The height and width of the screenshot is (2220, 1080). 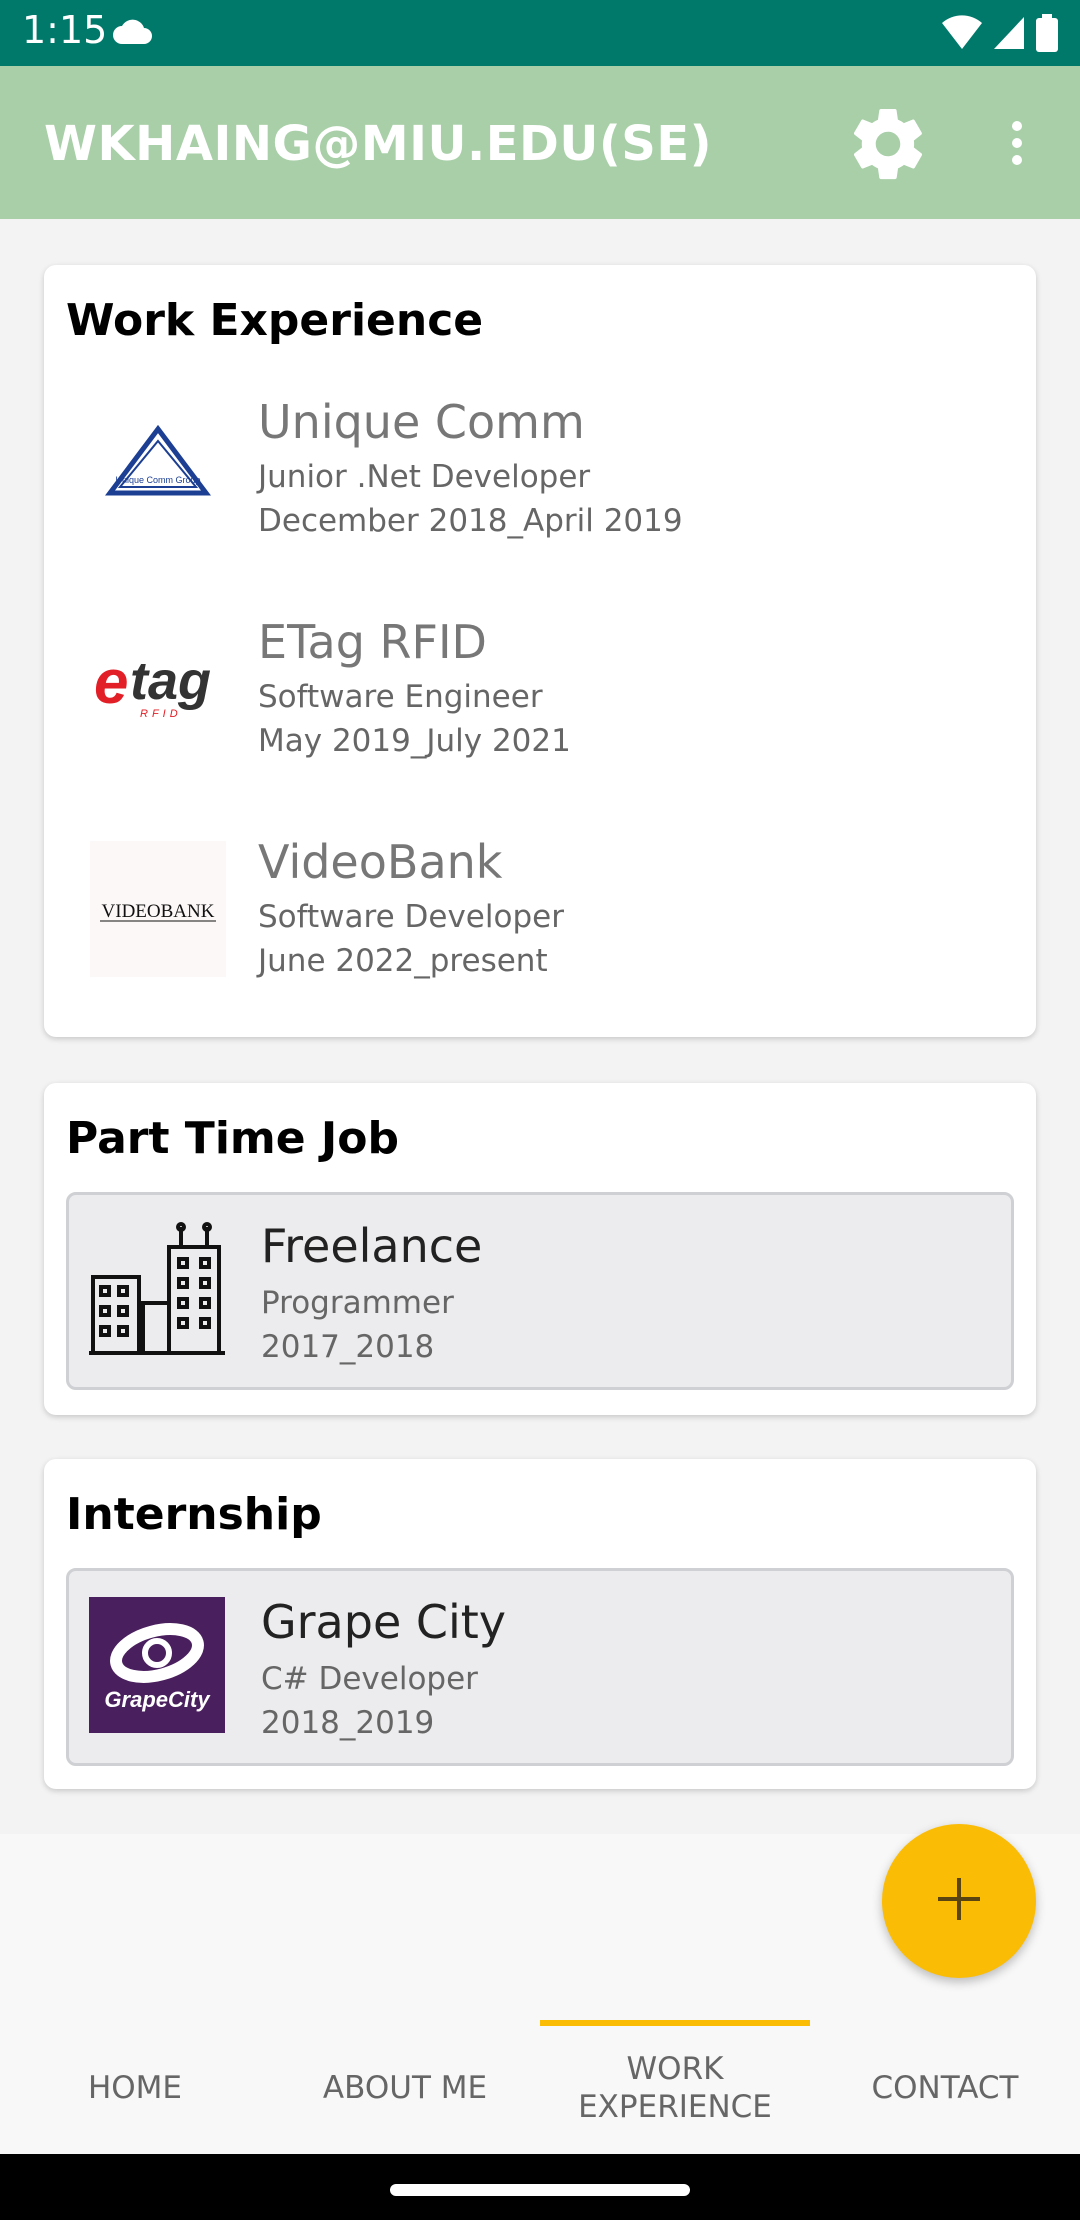 What do you see at coordinates (421, 422) in the screenshot?
I see `company-name: Unique Comm` at bounding box center [421, 422].